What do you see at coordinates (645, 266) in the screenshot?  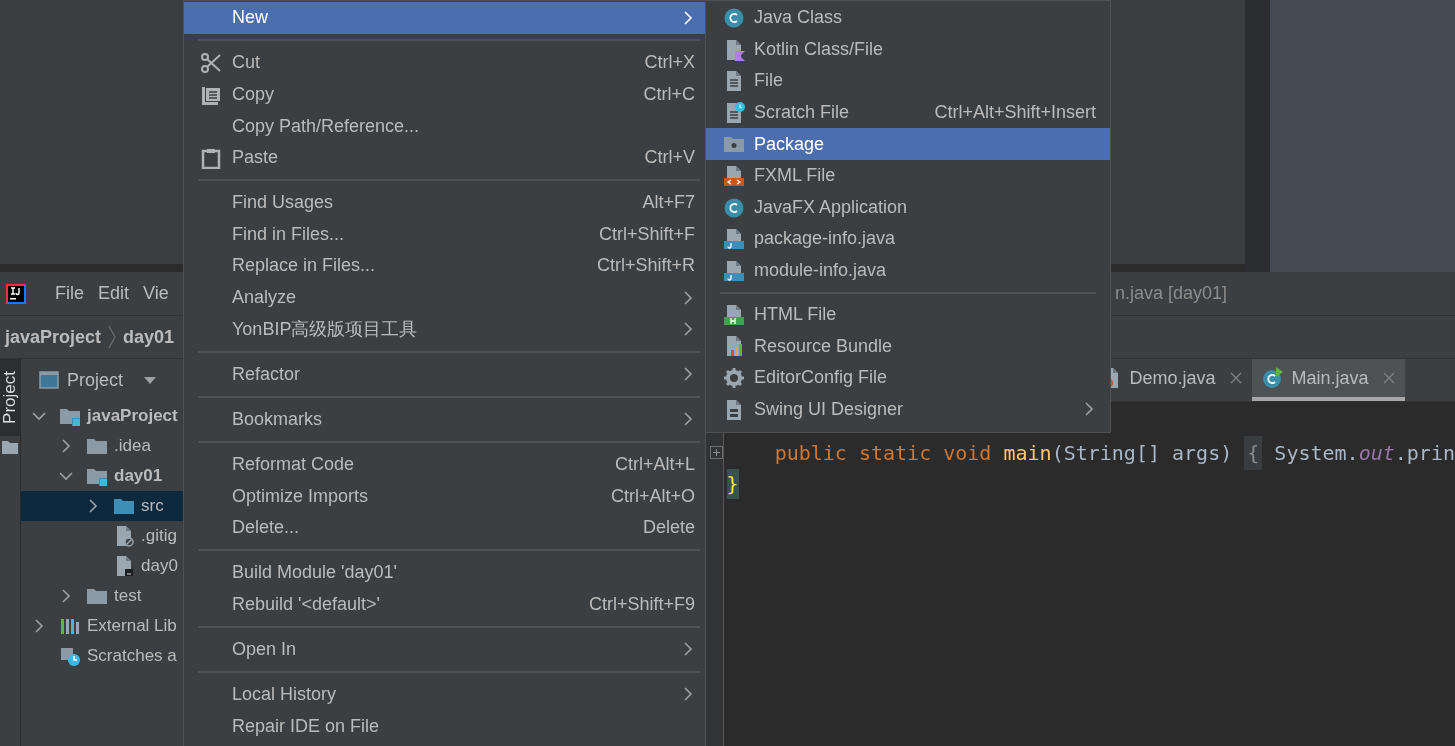 I see `shortcut-label: Ctrl+Shift+R` at bounding box center [645, 266].